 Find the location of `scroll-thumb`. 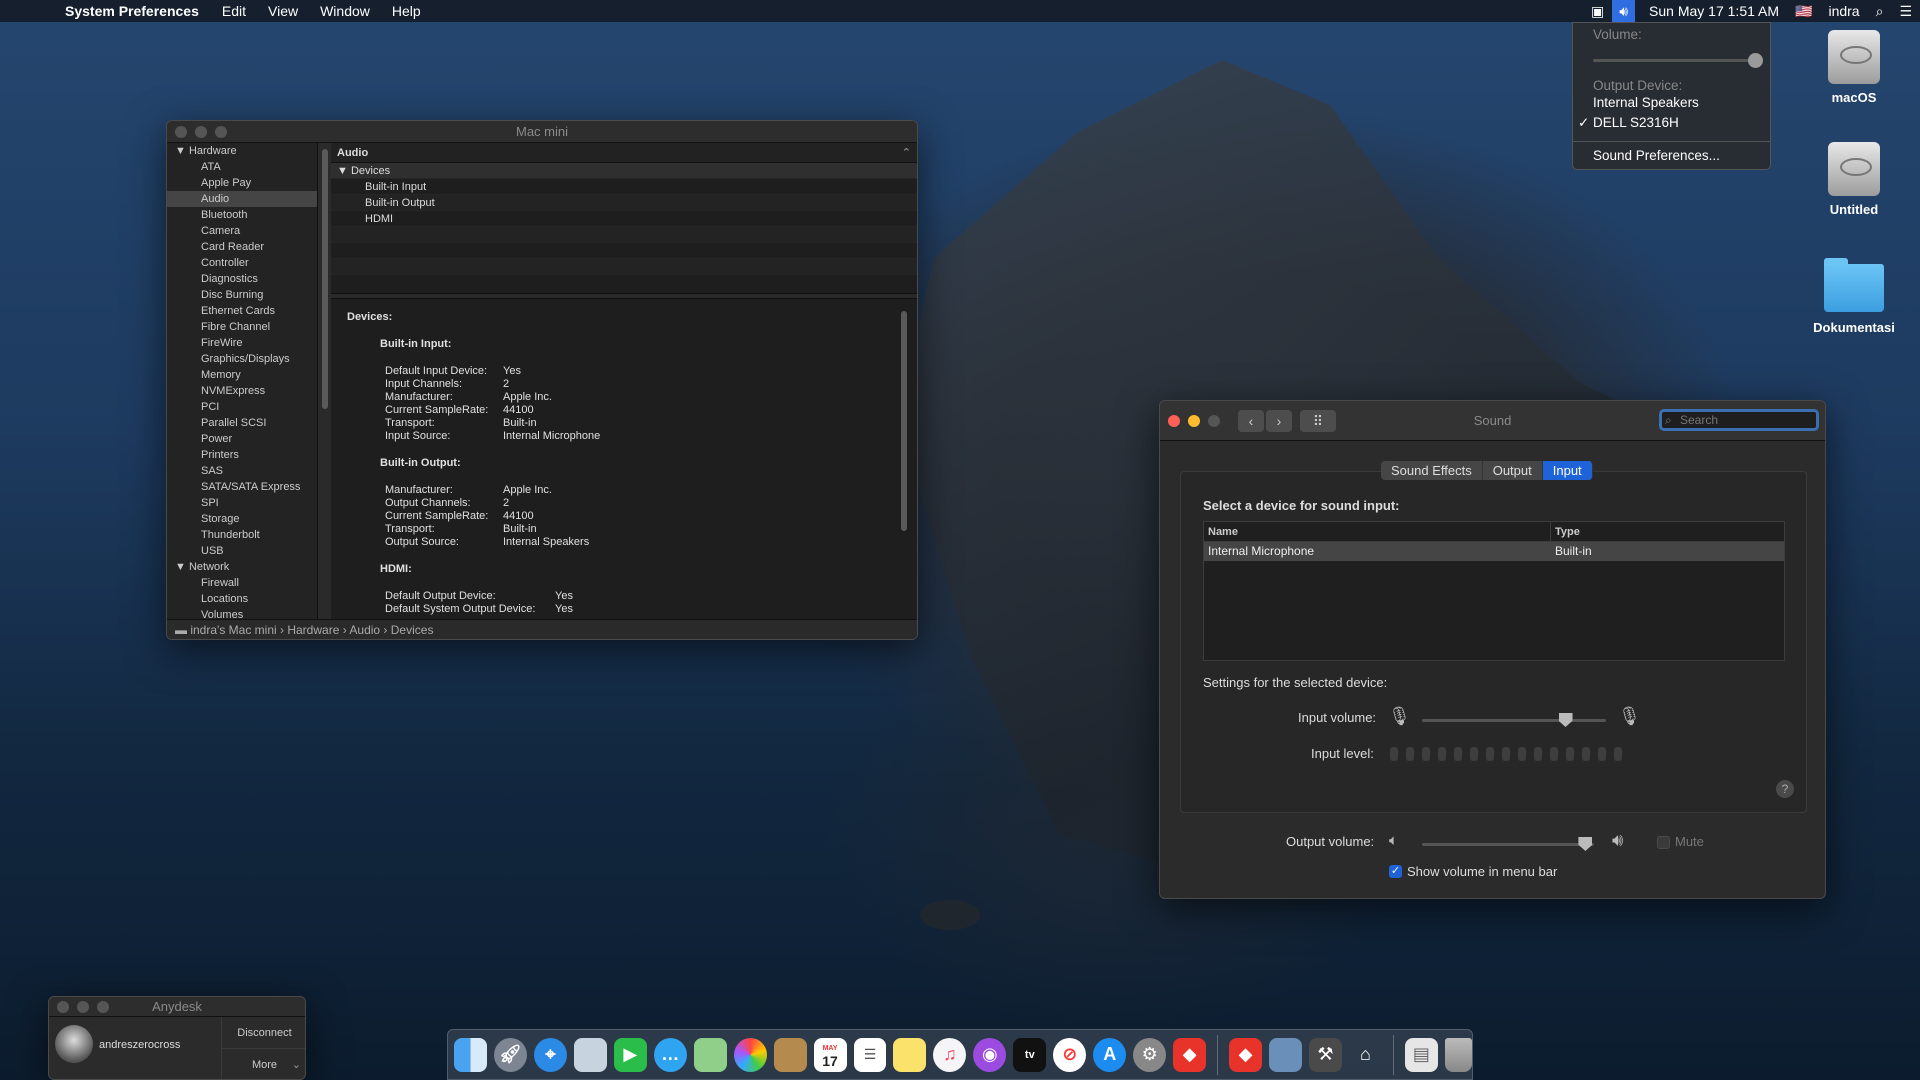

scroll-thumb is located at coordinates (325, 279).